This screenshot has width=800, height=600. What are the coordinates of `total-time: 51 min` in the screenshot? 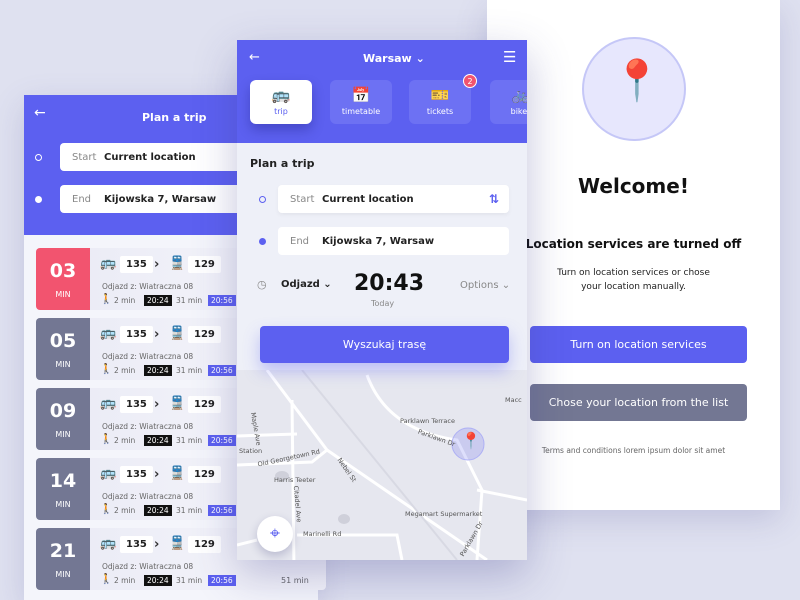 It's located at (295, 580).